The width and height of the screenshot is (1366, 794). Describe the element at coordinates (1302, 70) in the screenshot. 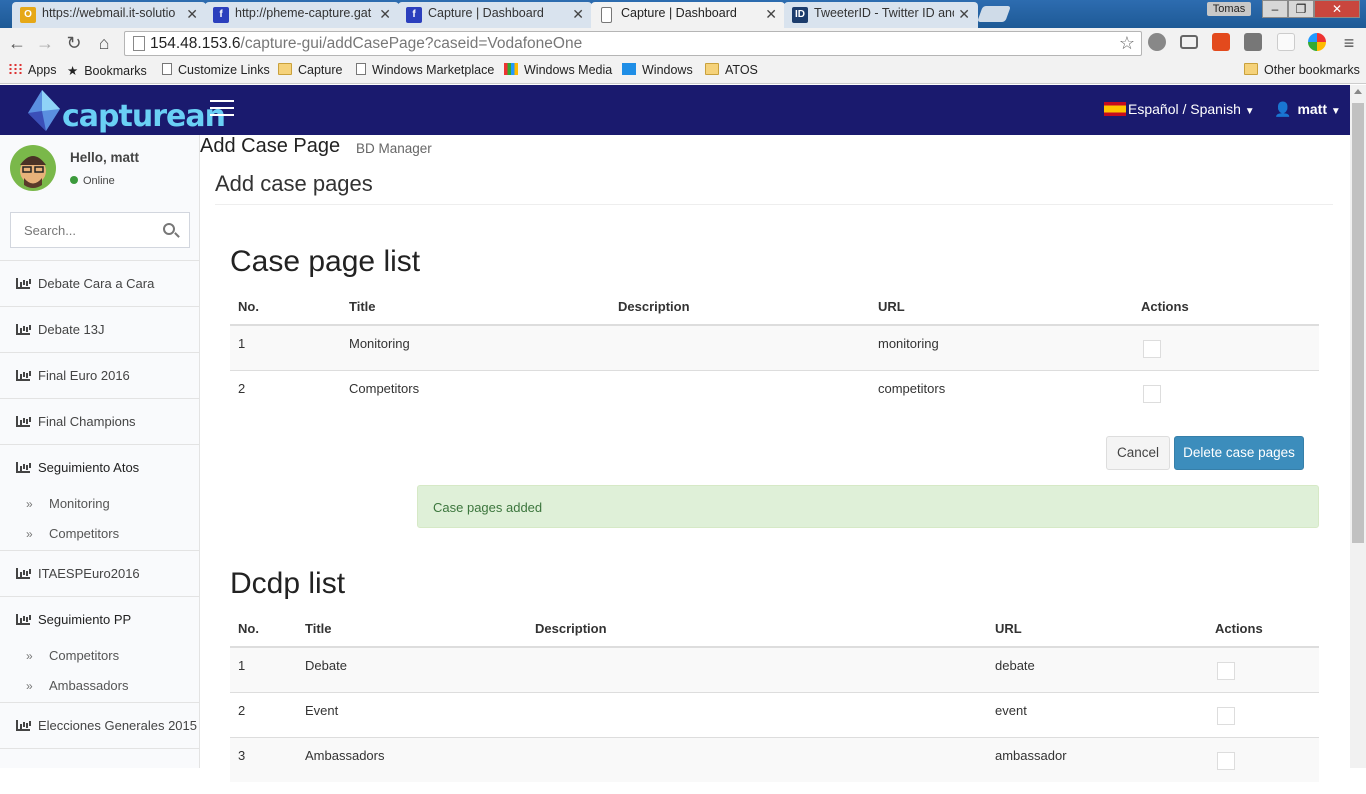

I see `bookmark-other: Other bookmarks` at that location.